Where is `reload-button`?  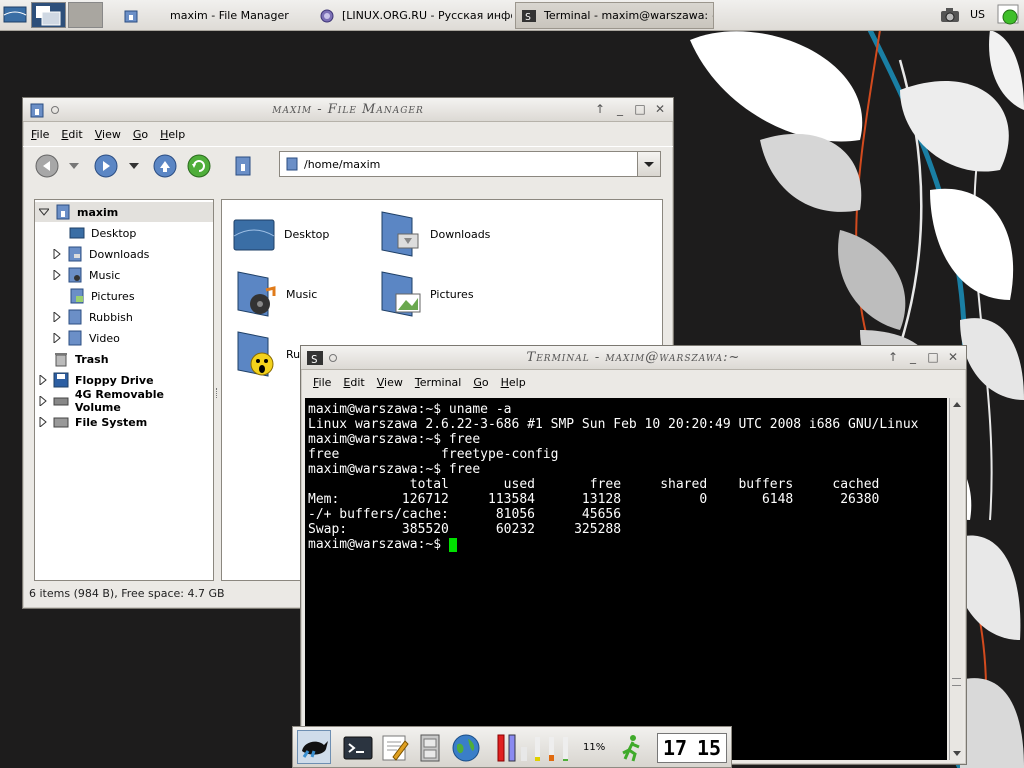
reload-button is located at coordinates (199, 166).